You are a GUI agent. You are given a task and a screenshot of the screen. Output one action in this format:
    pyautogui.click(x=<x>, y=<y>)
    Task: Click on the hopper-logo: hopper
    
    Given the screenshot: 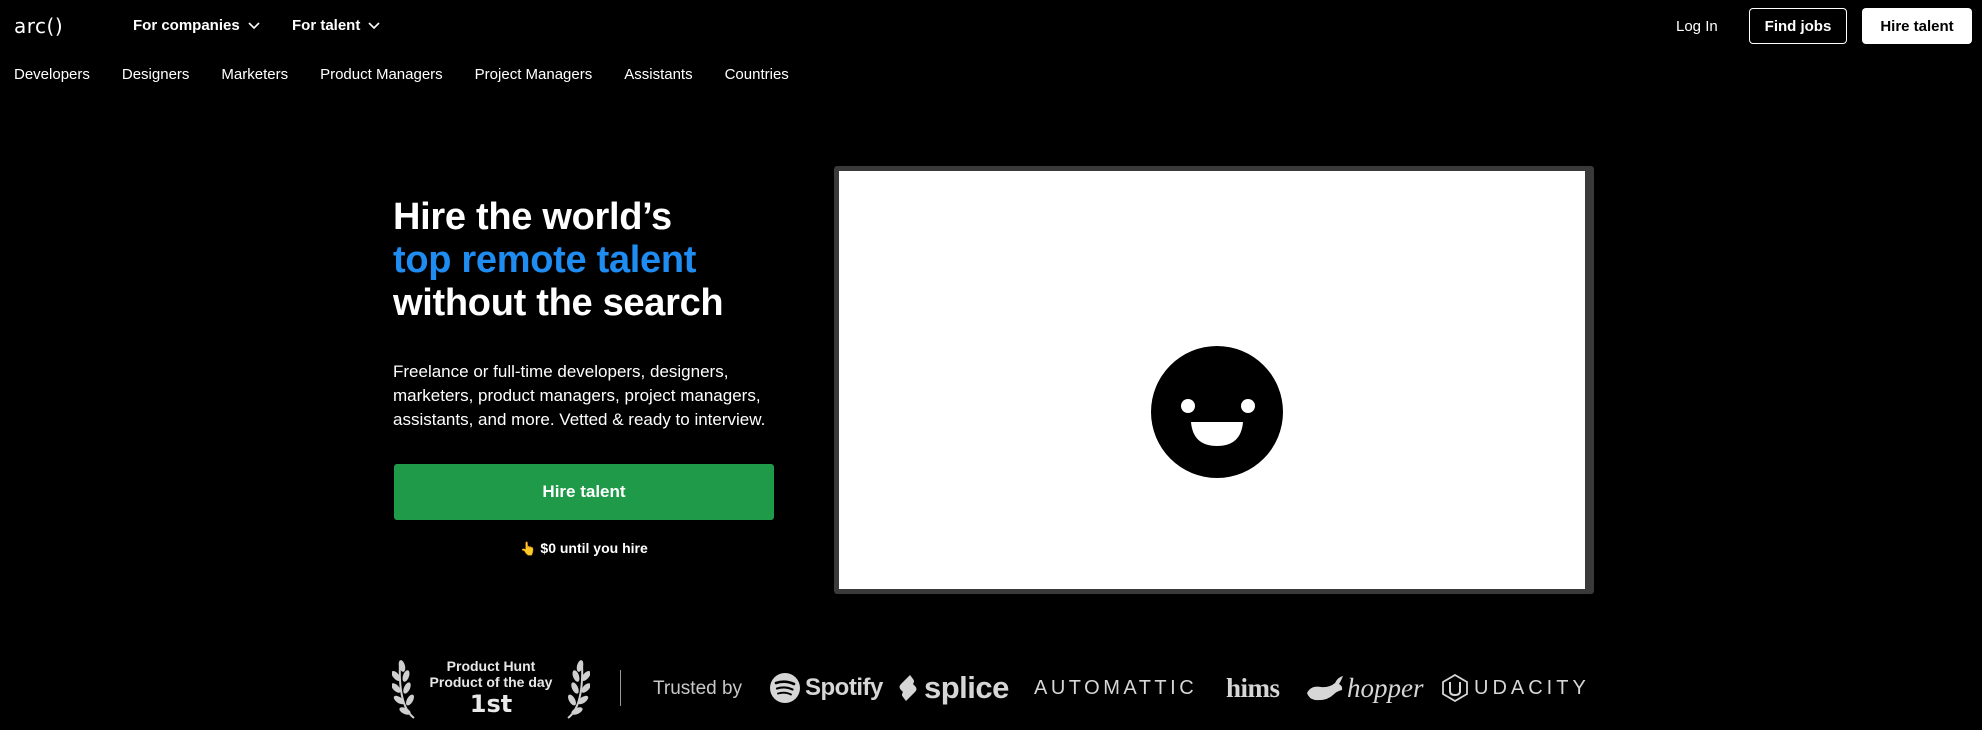 What is the action you would take?
    pyautogui.click(x=1364, y=688)
    